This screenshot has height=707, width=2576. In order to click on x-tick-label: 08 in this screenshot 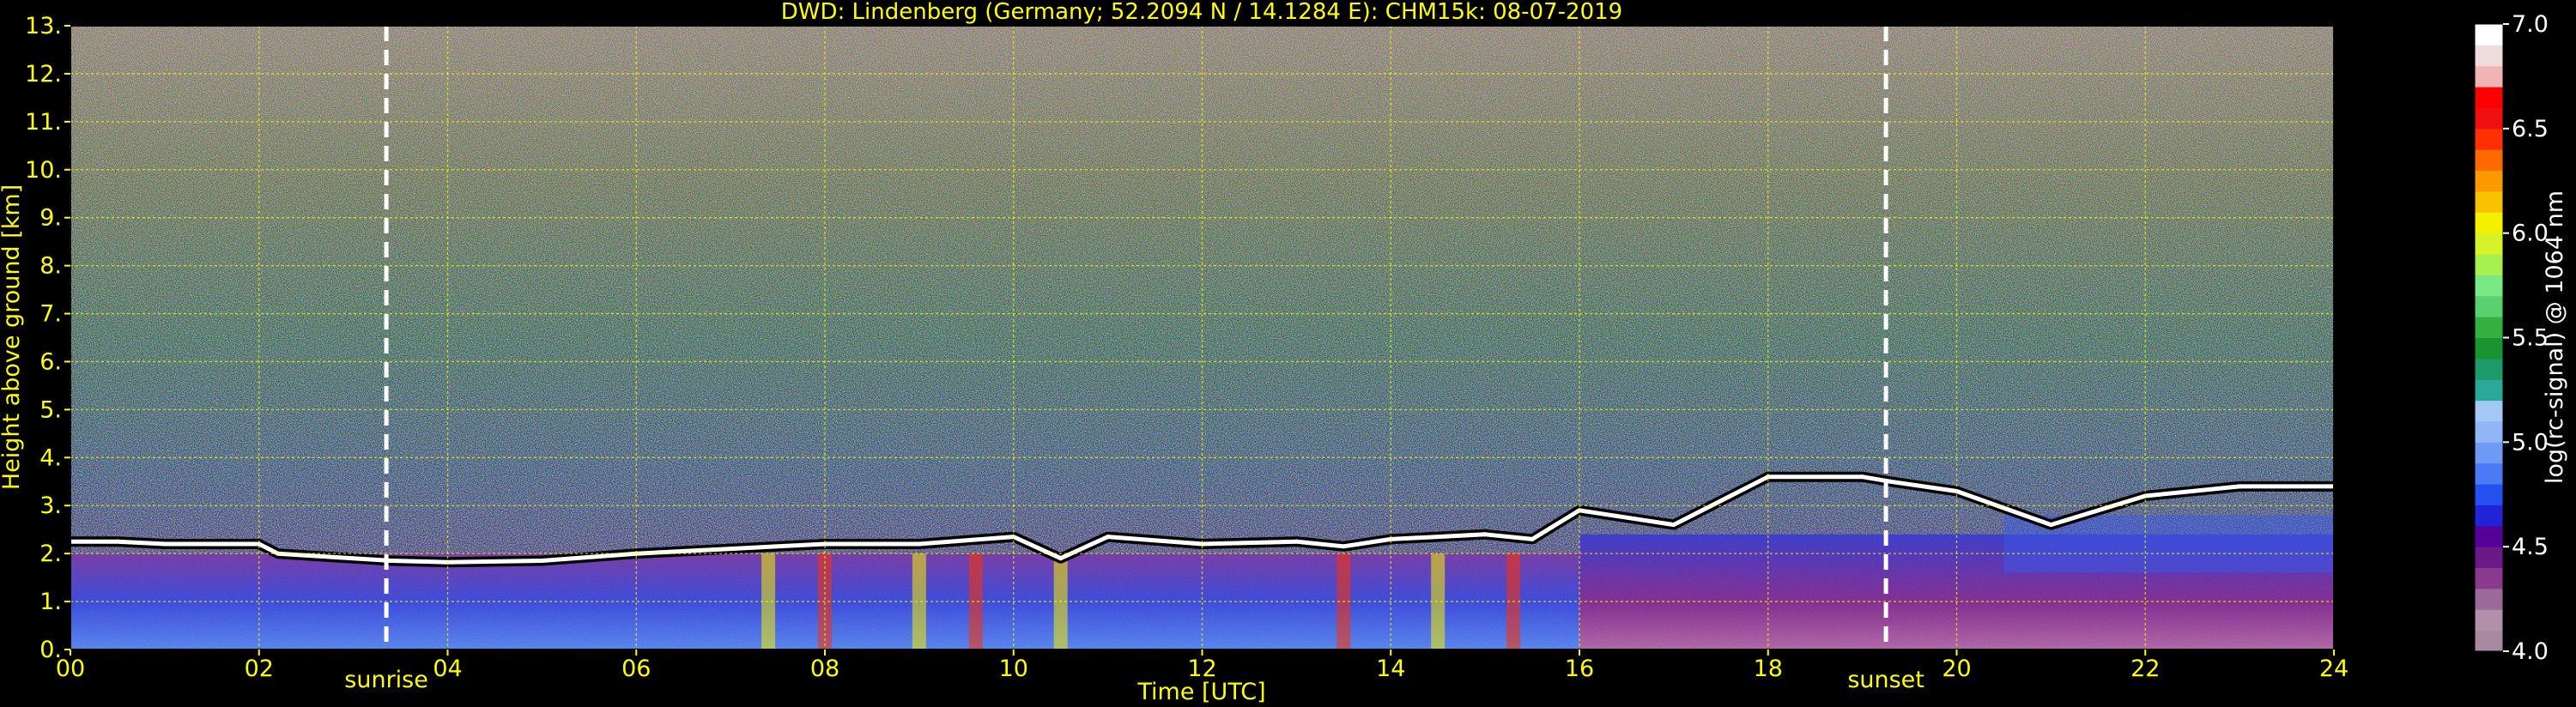, I will do `click(824, 669)`.